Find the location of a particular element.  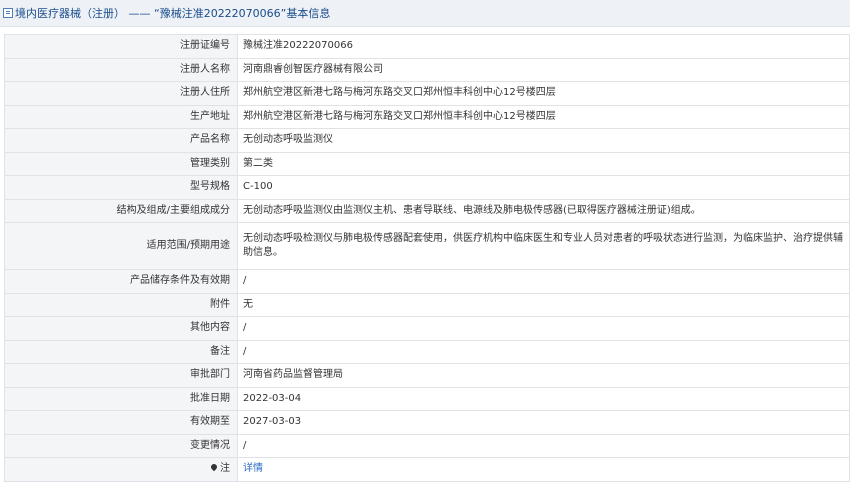

table-row: 变更情况 / is located at coordinates (427, 445).